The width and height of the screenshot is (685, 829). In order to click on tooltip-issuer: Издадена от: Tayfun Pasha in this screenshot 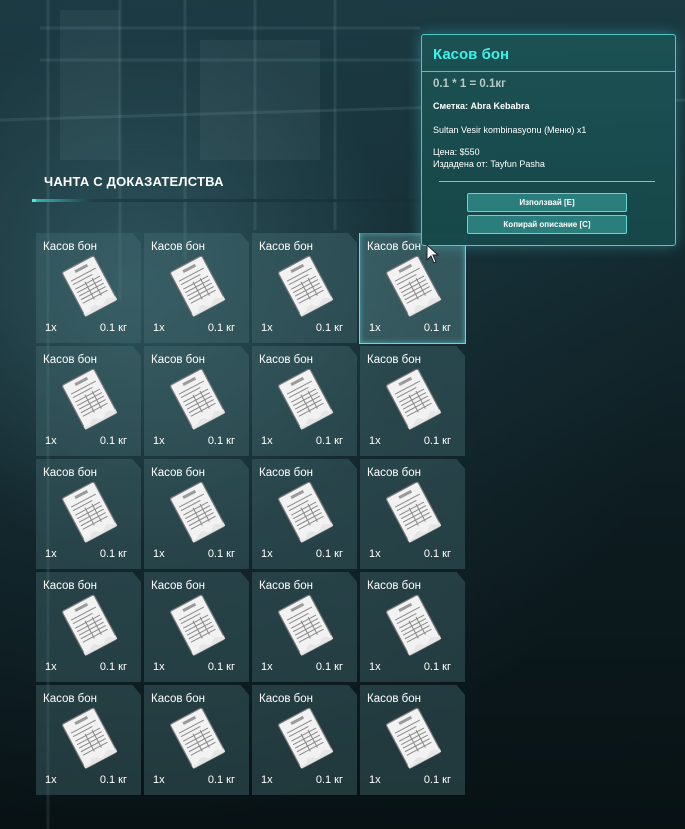, I will do `click(489, 164)`.